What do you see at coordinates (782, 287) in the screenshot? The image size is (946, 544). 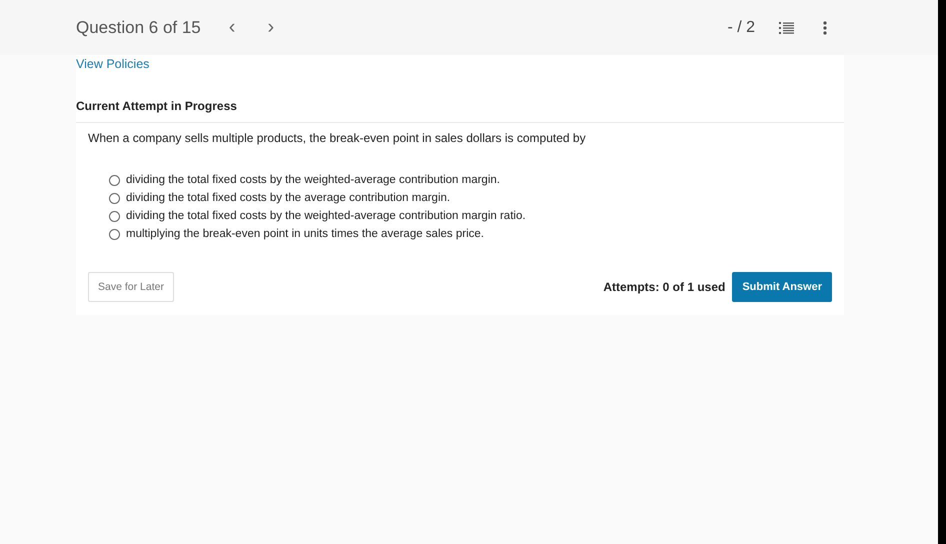 I see `submit-answer-button: Submit Answer` at bounding box center [782, 287].